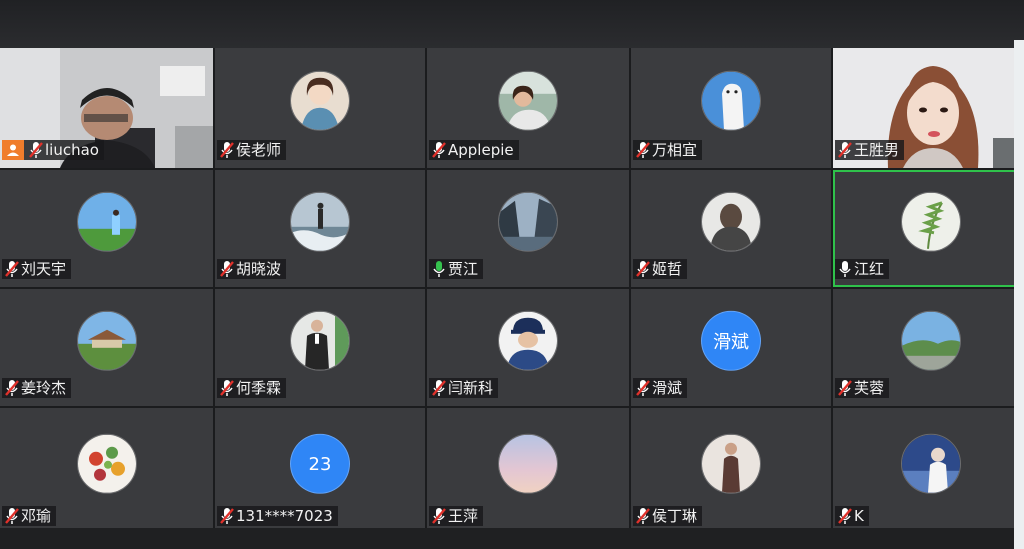  I want to click on name-label: Applepie, so click(474, 150).